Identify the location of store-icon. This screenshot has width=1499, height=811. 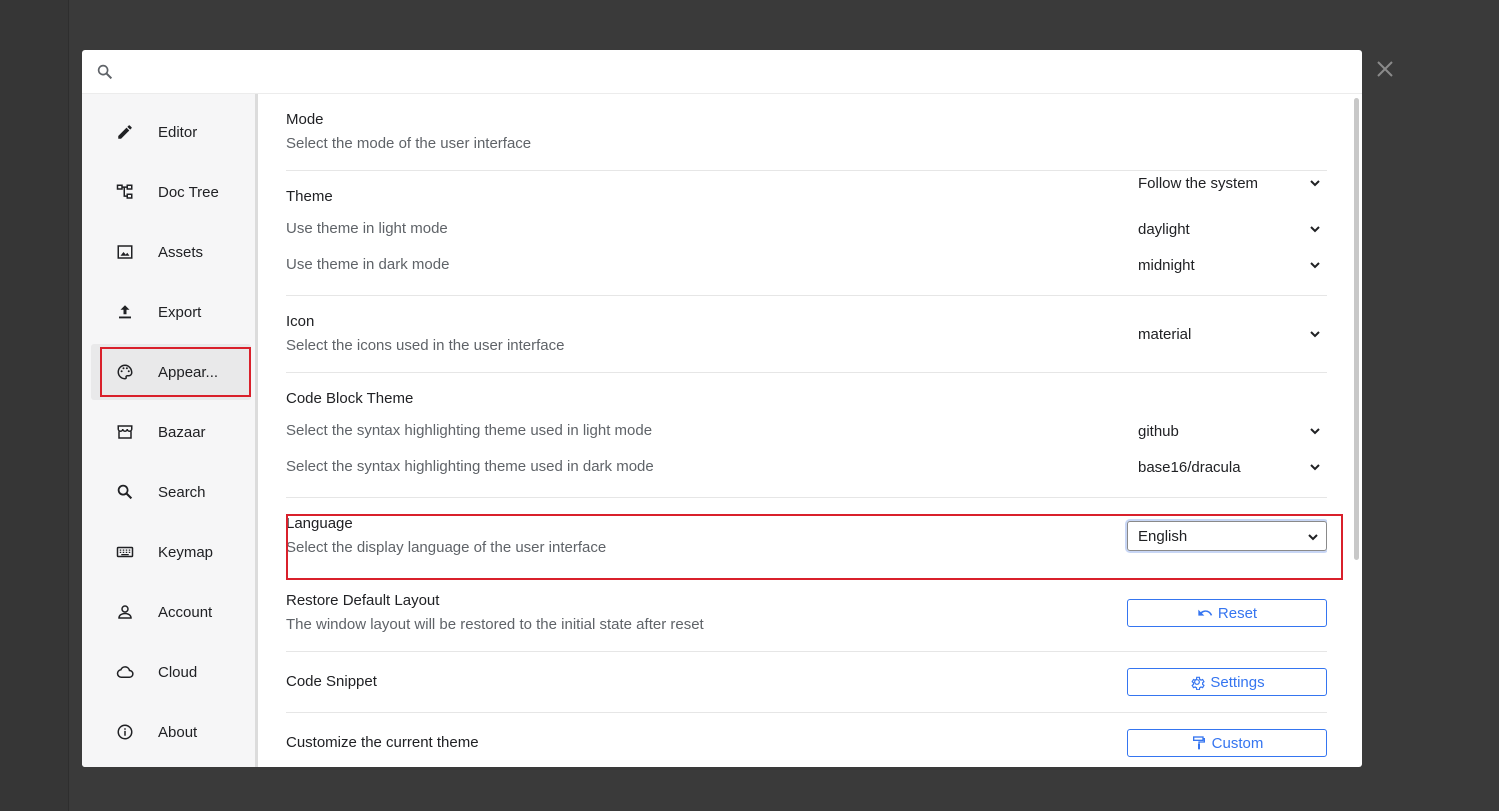
(125, 432).